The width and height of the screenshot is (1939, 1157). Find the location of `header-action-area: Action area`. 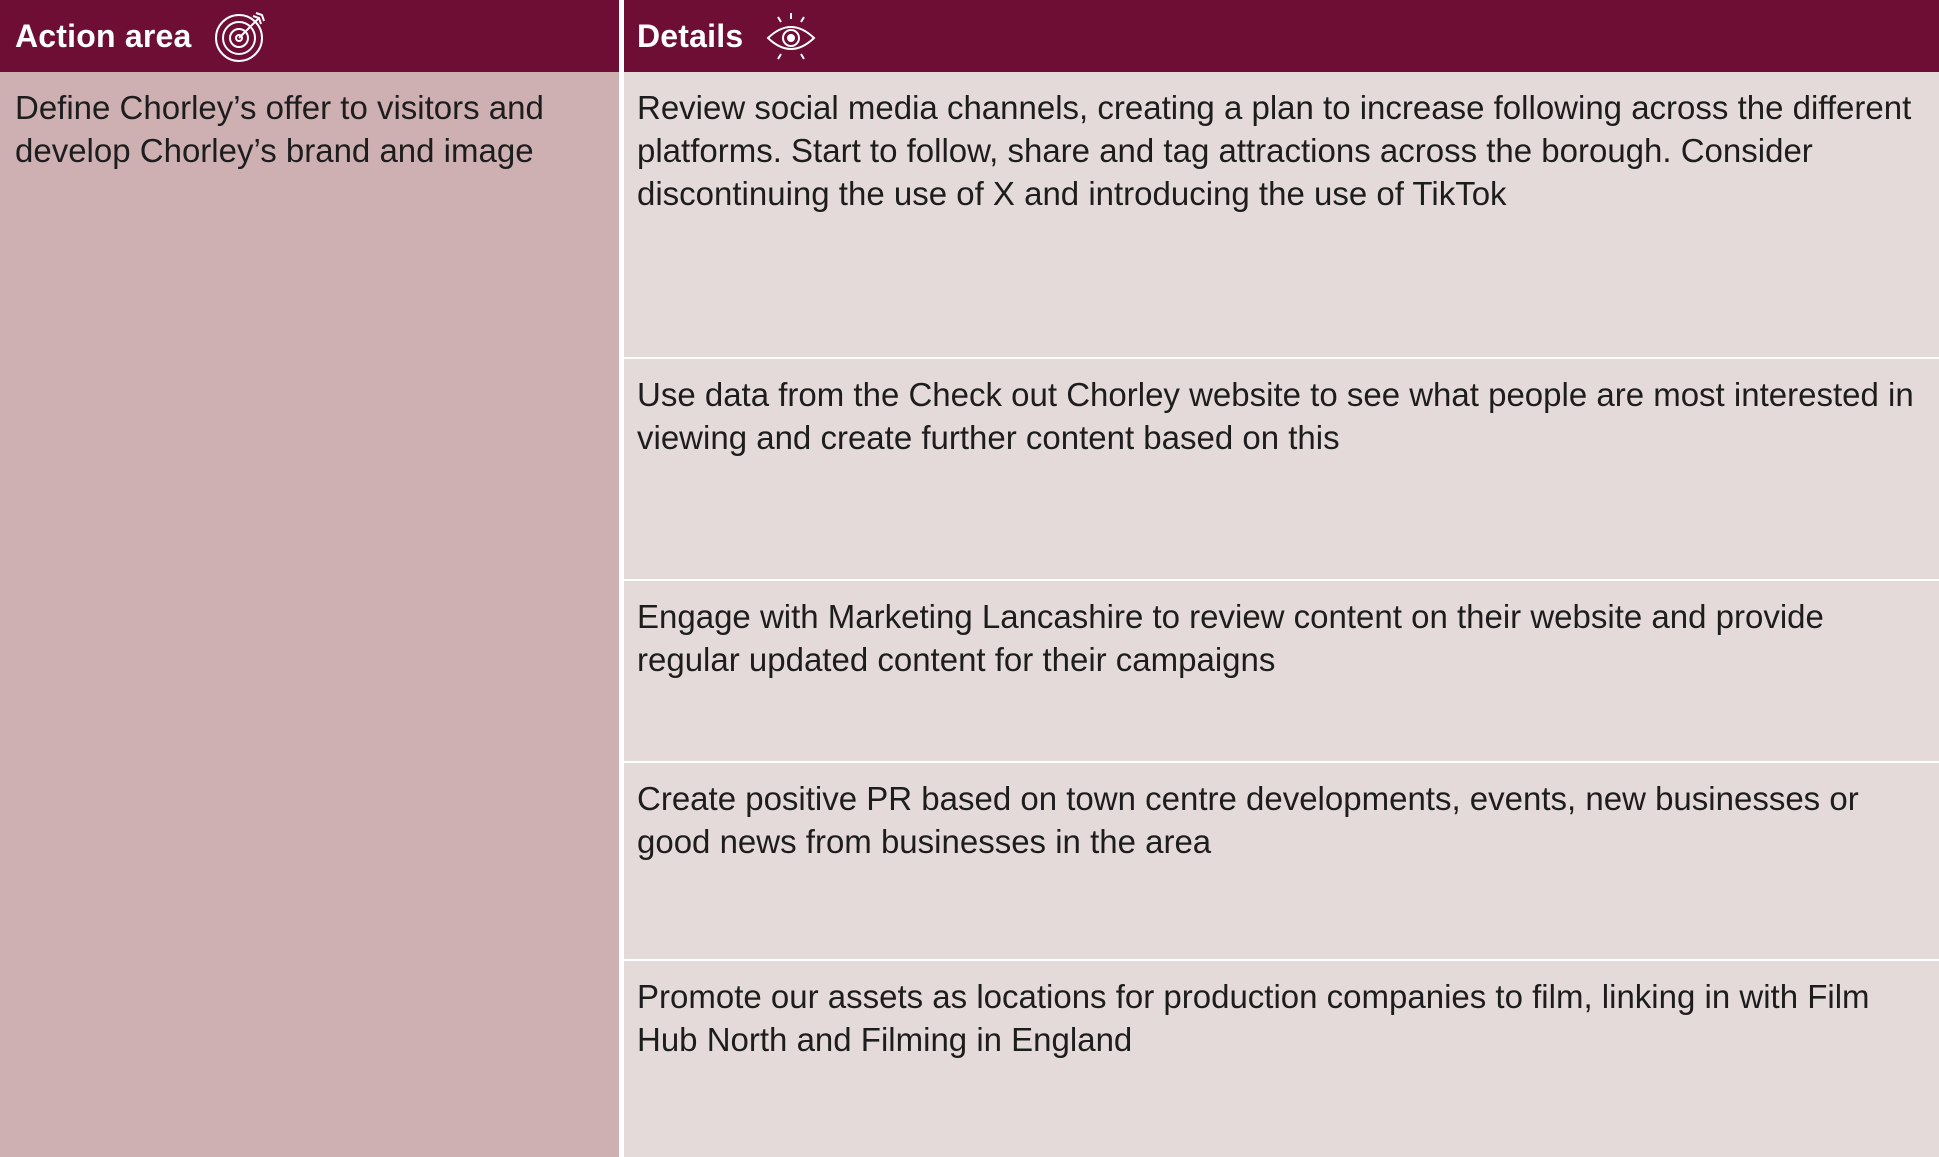

header-action-area: Action area is located at coordinates (309, 36).